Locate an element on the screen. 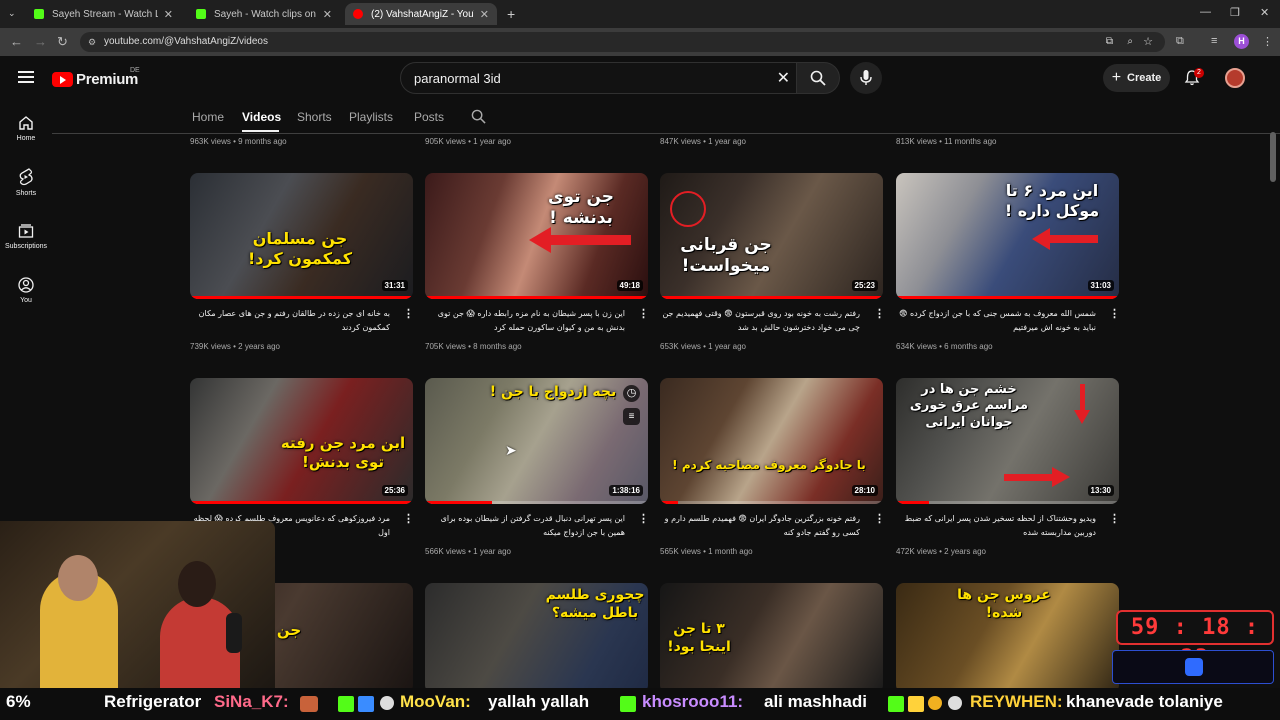 The image size is (1280, 720). tabs-divider is located at coordinates (666, 133).